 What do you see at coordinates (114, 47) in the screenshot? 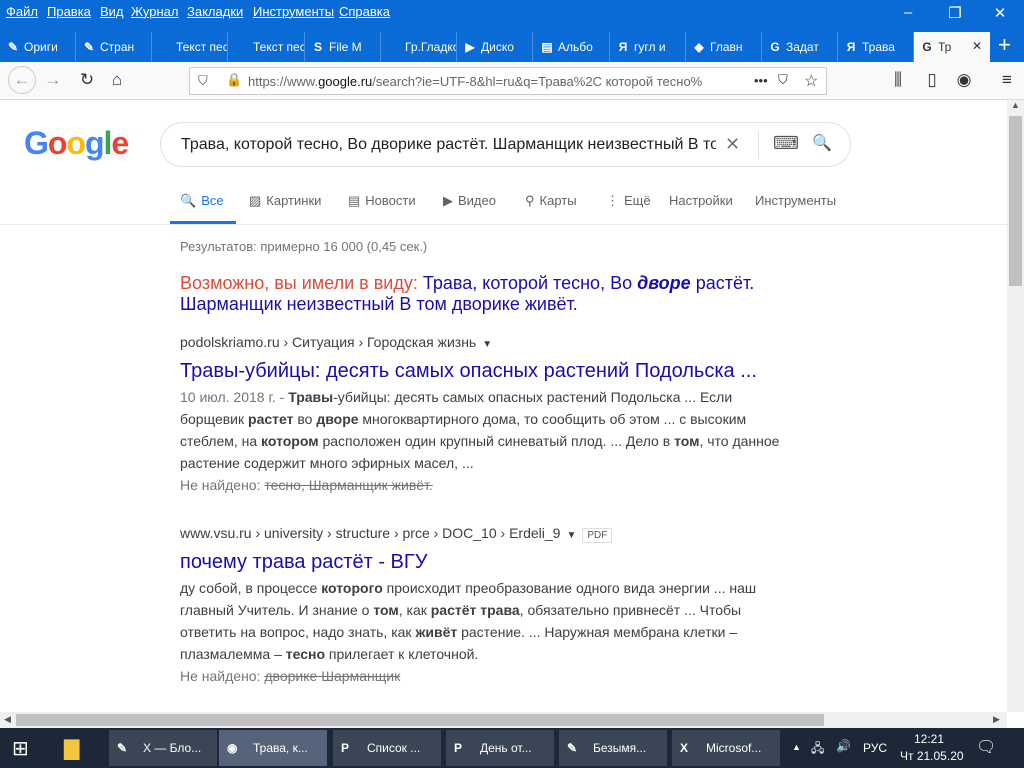
I see `browser-tab: ✎ Стран` at bounding box center [114, 47].